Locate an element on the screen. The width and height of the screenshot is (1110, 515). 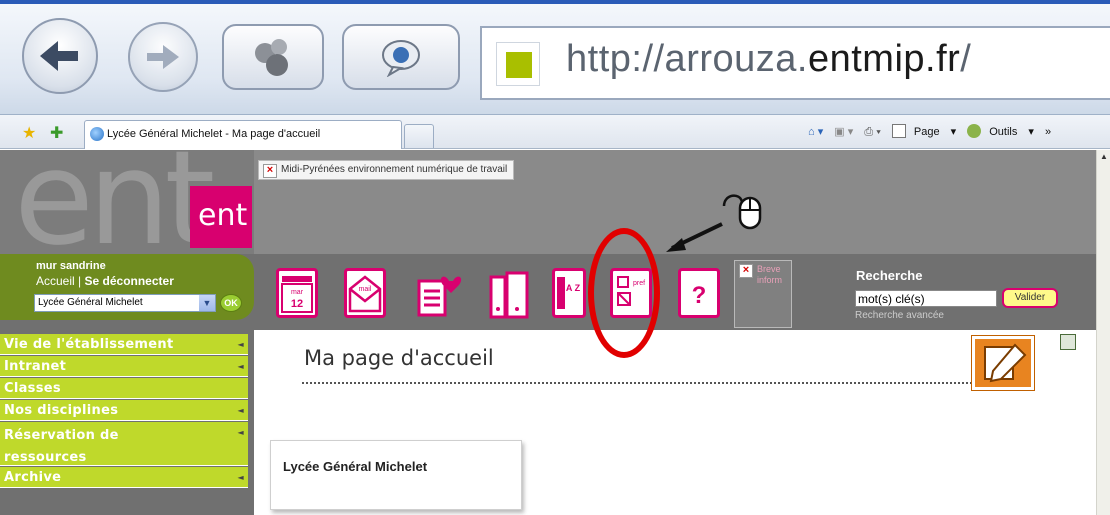
search-input: mot(s) clé(s) is located at coordinates (926, 298).